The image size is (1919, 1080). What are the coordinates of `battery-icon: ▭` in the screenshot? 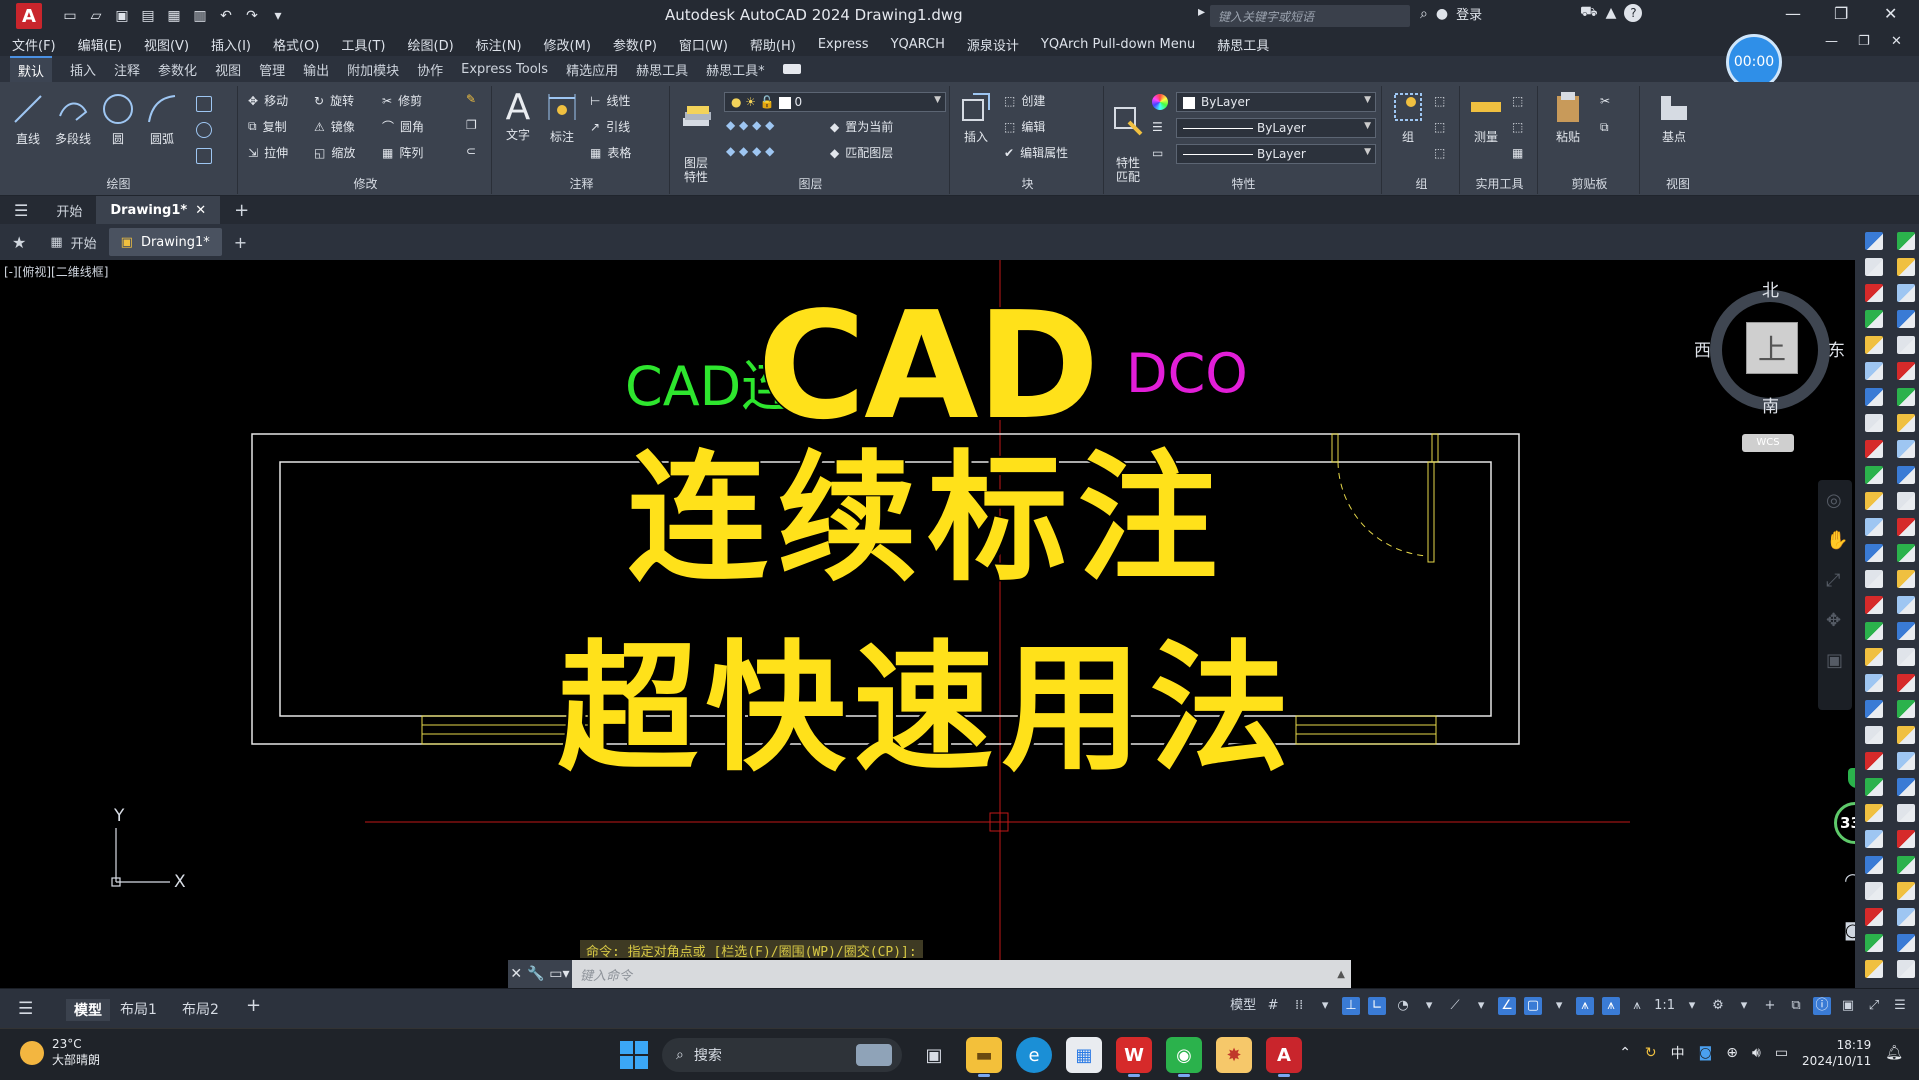 It's located at (1781, 1053).